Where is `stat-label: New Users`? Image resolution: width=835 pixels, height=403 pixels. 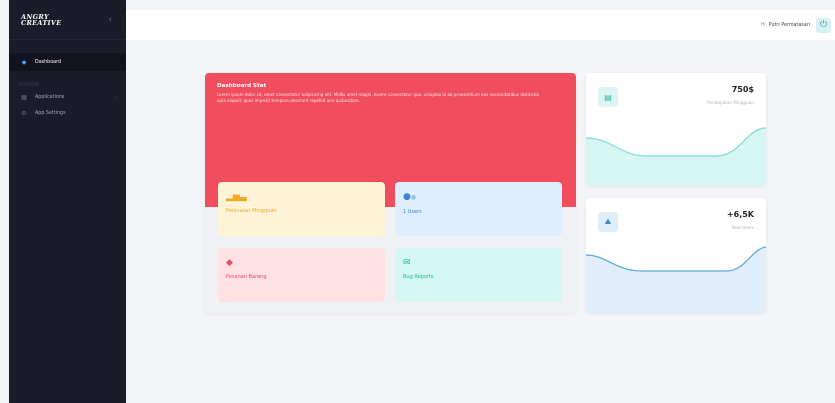
stat-label: New Users is located at coordinates (742, 227).